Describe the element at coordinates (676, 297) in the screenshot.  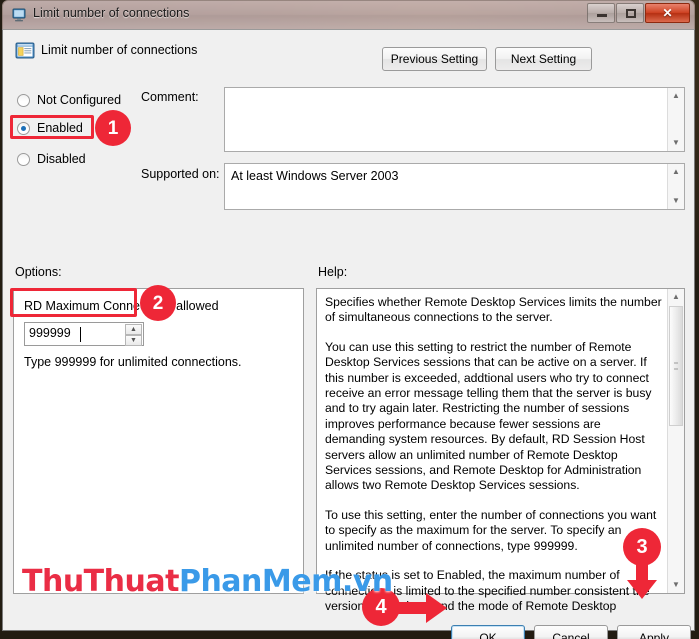
I see `help-scroll-up-icon: ▲` at that location.